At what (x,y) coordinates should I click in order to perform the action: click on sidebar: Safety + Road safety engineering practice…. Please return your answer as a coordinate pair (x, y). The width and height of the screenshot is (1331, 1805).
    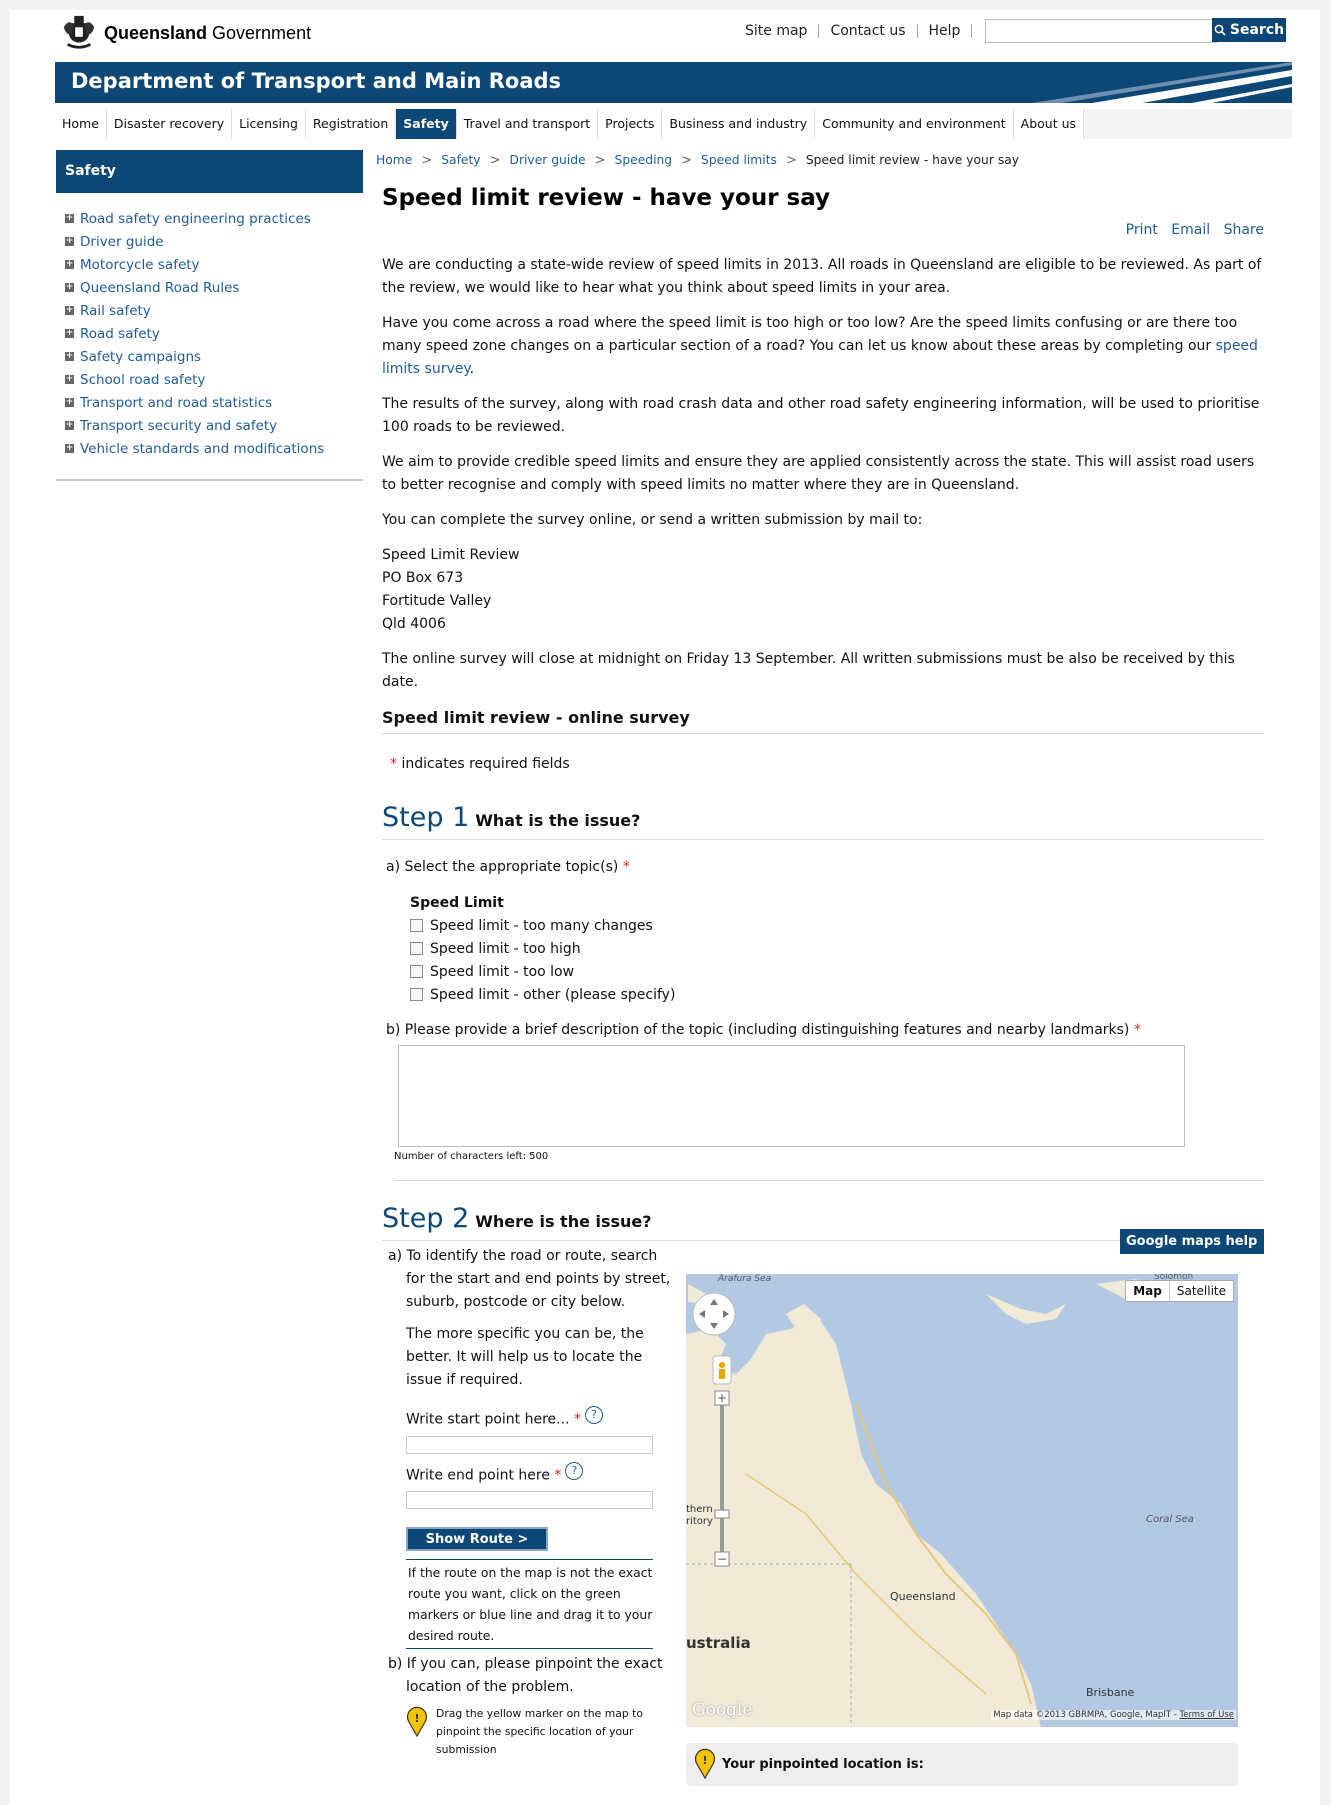
    Looking at the image, I should click on (209, 315).